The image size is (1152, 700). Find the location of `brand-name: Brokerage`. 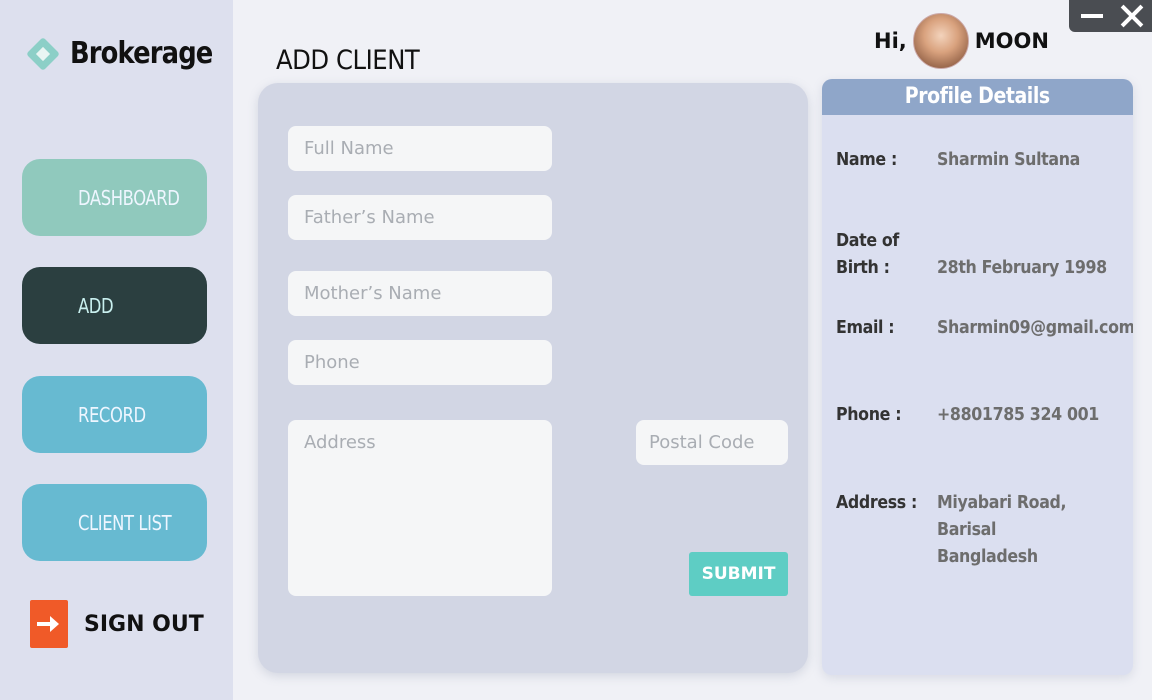

brand-name: Brokerage is located at coordinates (141, 53).